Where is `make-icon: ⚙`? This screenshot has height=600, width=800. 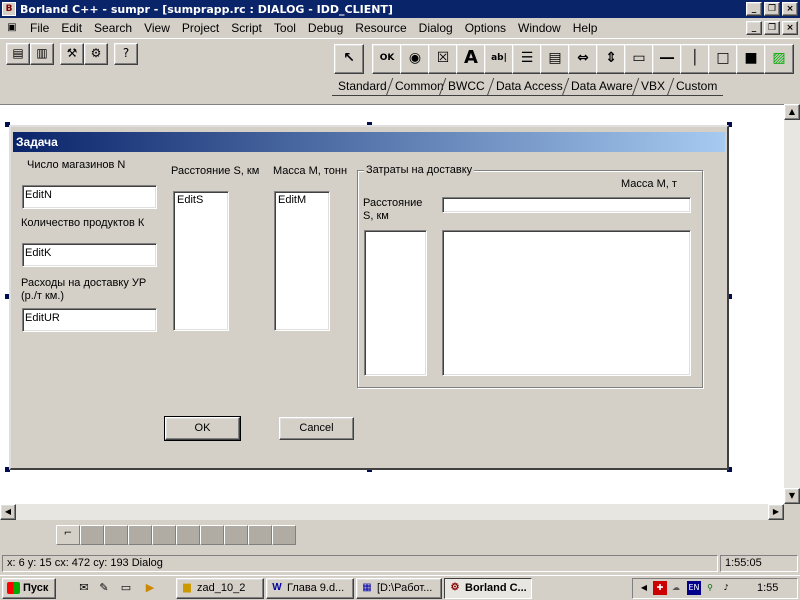 make-icon: ⚙ is located at coordinates (96, 54).